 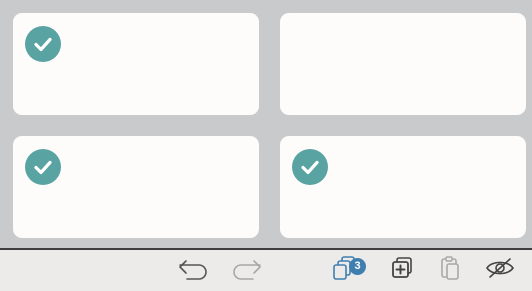 I want to click on add-page-button, so click(x=402, y=270).